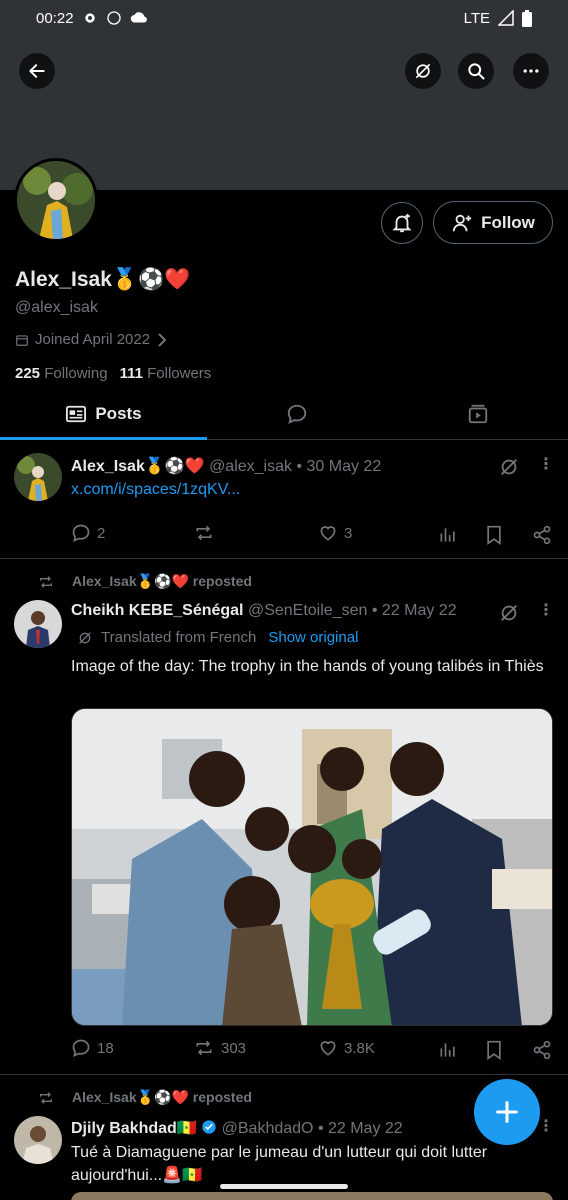 This screenshot has width=568, height=1200. Describe the element at coordinates (462, 222) in the screenshot. I see `add-user-icon` at that location.